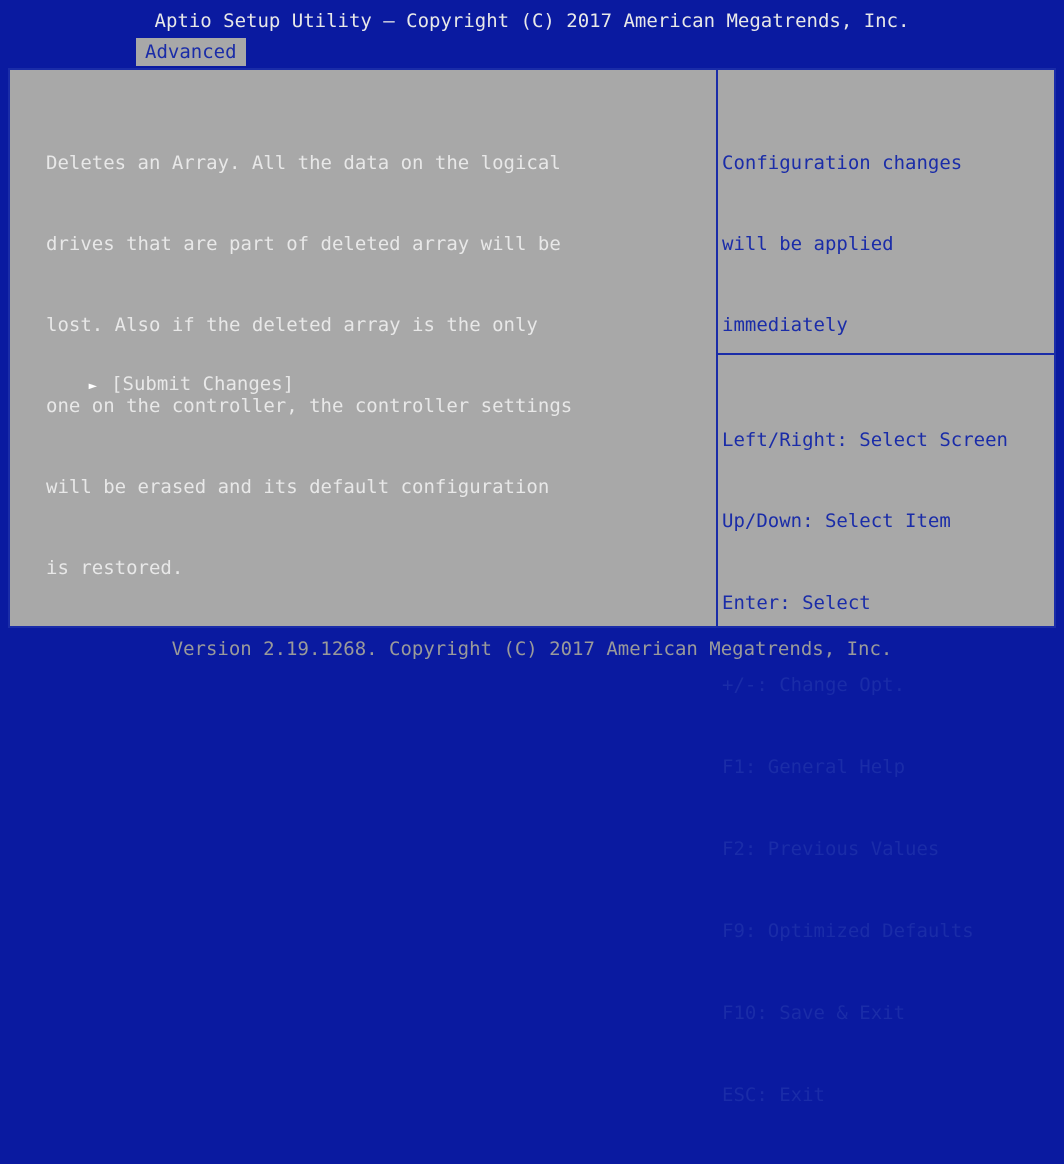 The width and height of the screenshot is (1064, 1164). I want to click on key-hint: Up/Down: Select Item, so click(836, 521).